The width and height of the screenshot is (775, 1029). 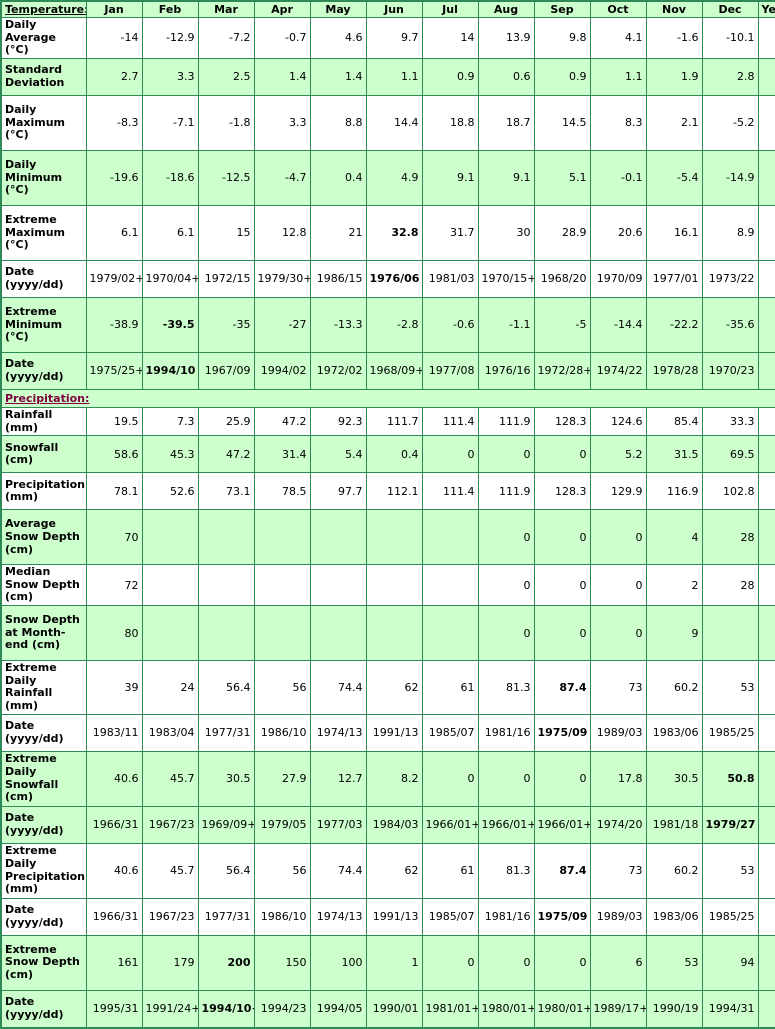 I want to click on cell-nov: 2.1, so click(x=674, y=122).